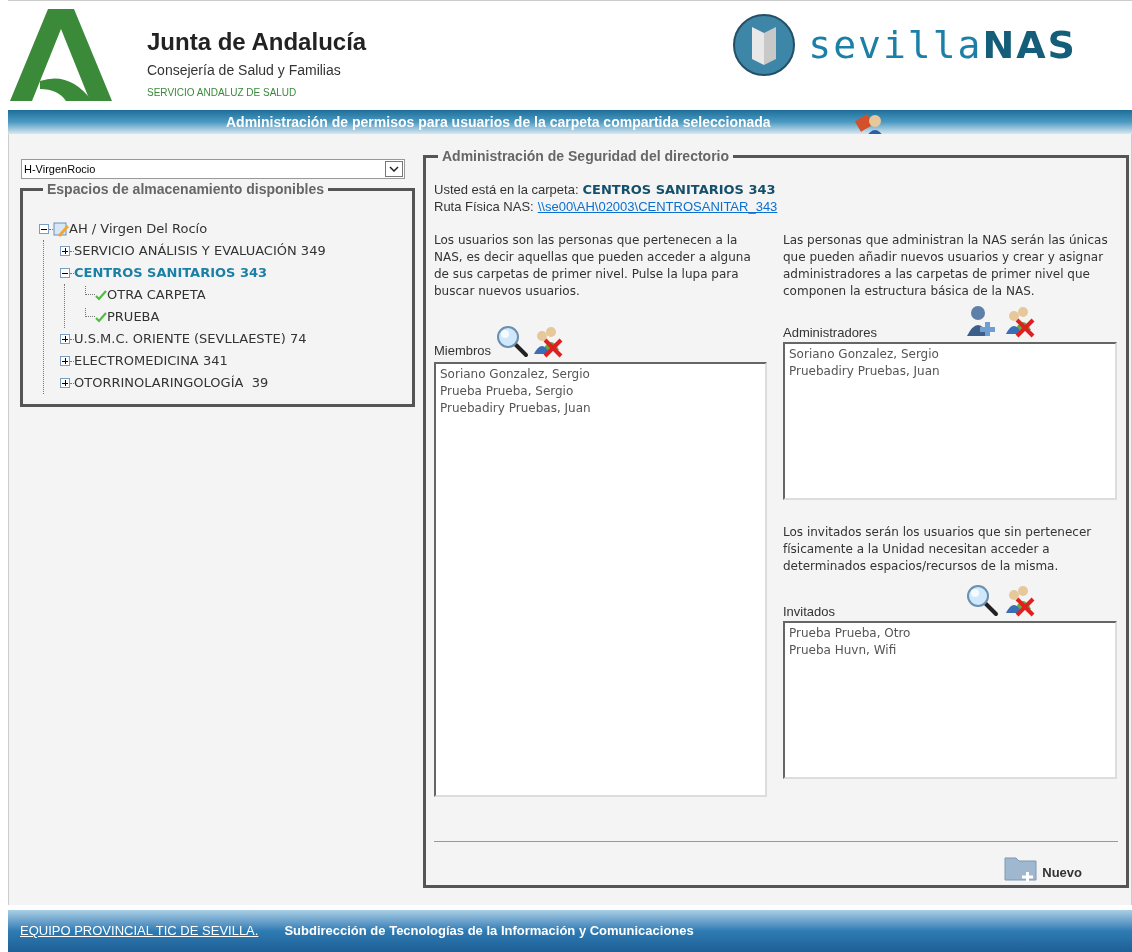  Describe the element at coordinates (200, 251) in the screenshot. I see `tree-item: SERVICIO ANÁLISIS Y EVALUACIÓN 349` at that location.